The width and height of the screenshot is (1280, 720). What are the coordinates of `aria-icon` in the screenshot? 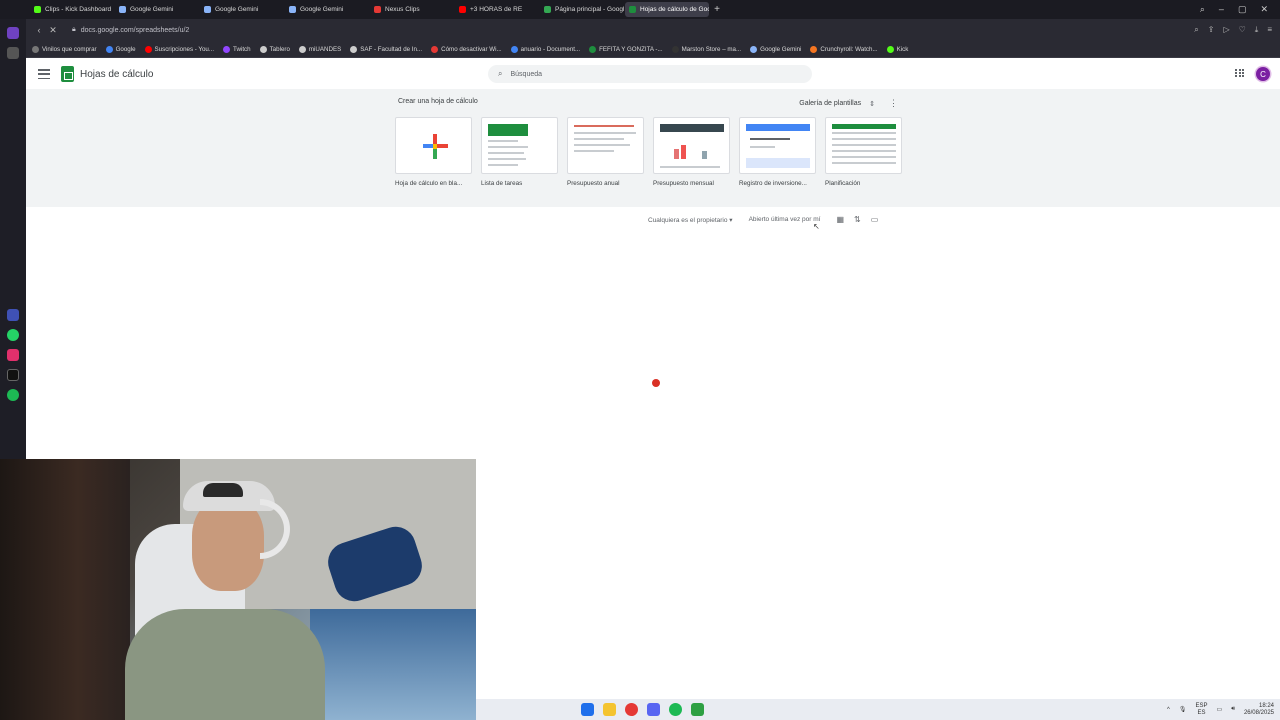 It's located at (13, 315).